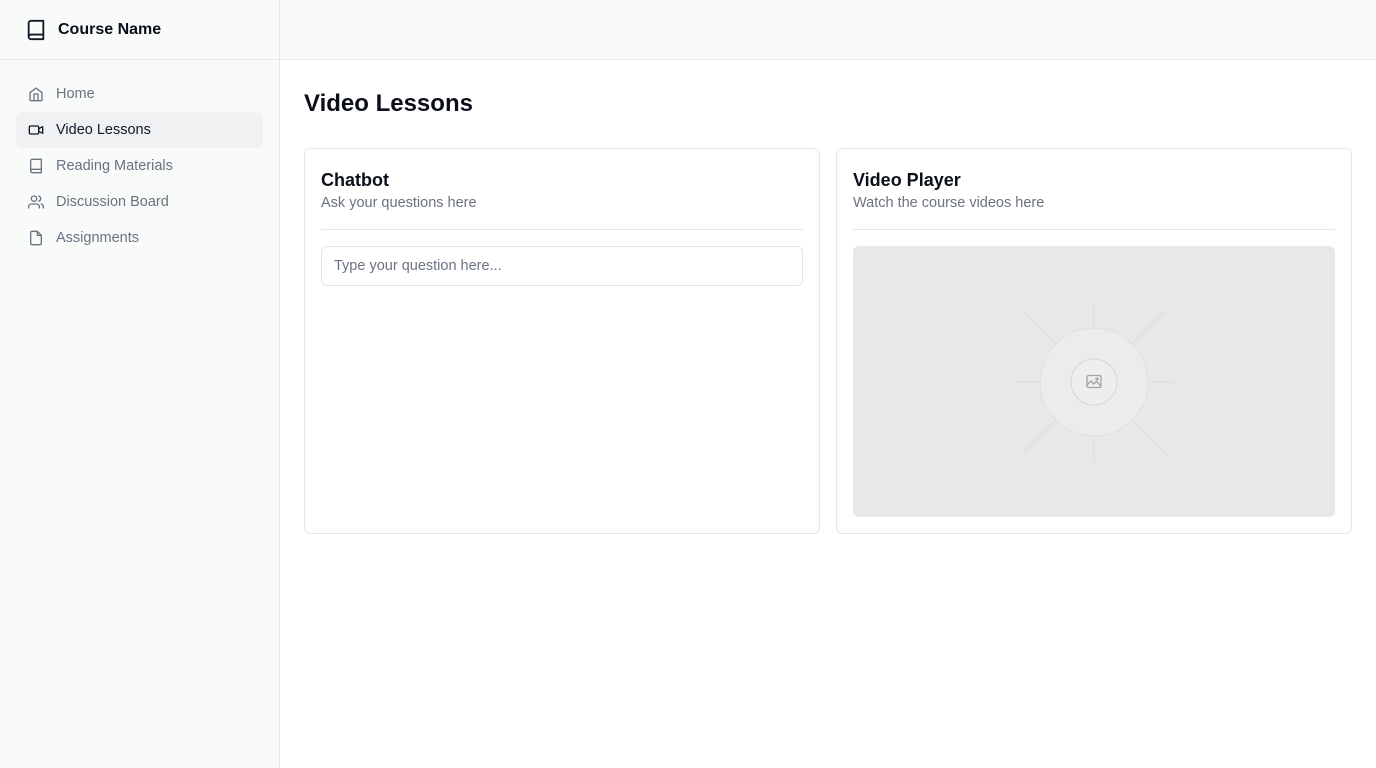 The height and width of the screenshot is (768, 1376). I want to click on course-name: Course Name, so click(110, 29).